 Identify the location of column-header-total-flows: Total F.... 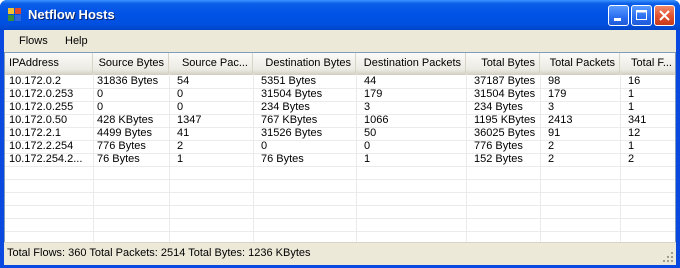
(647, 63).